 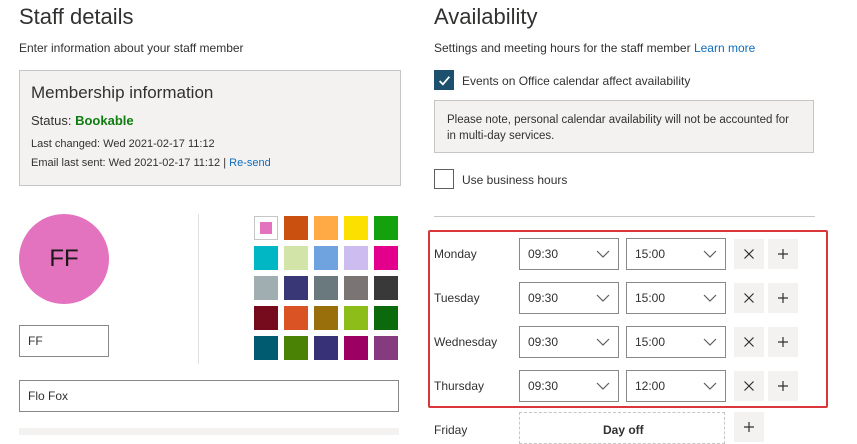 I want to click on membership-status: Status: Bookable, so click(x=82, y=120).